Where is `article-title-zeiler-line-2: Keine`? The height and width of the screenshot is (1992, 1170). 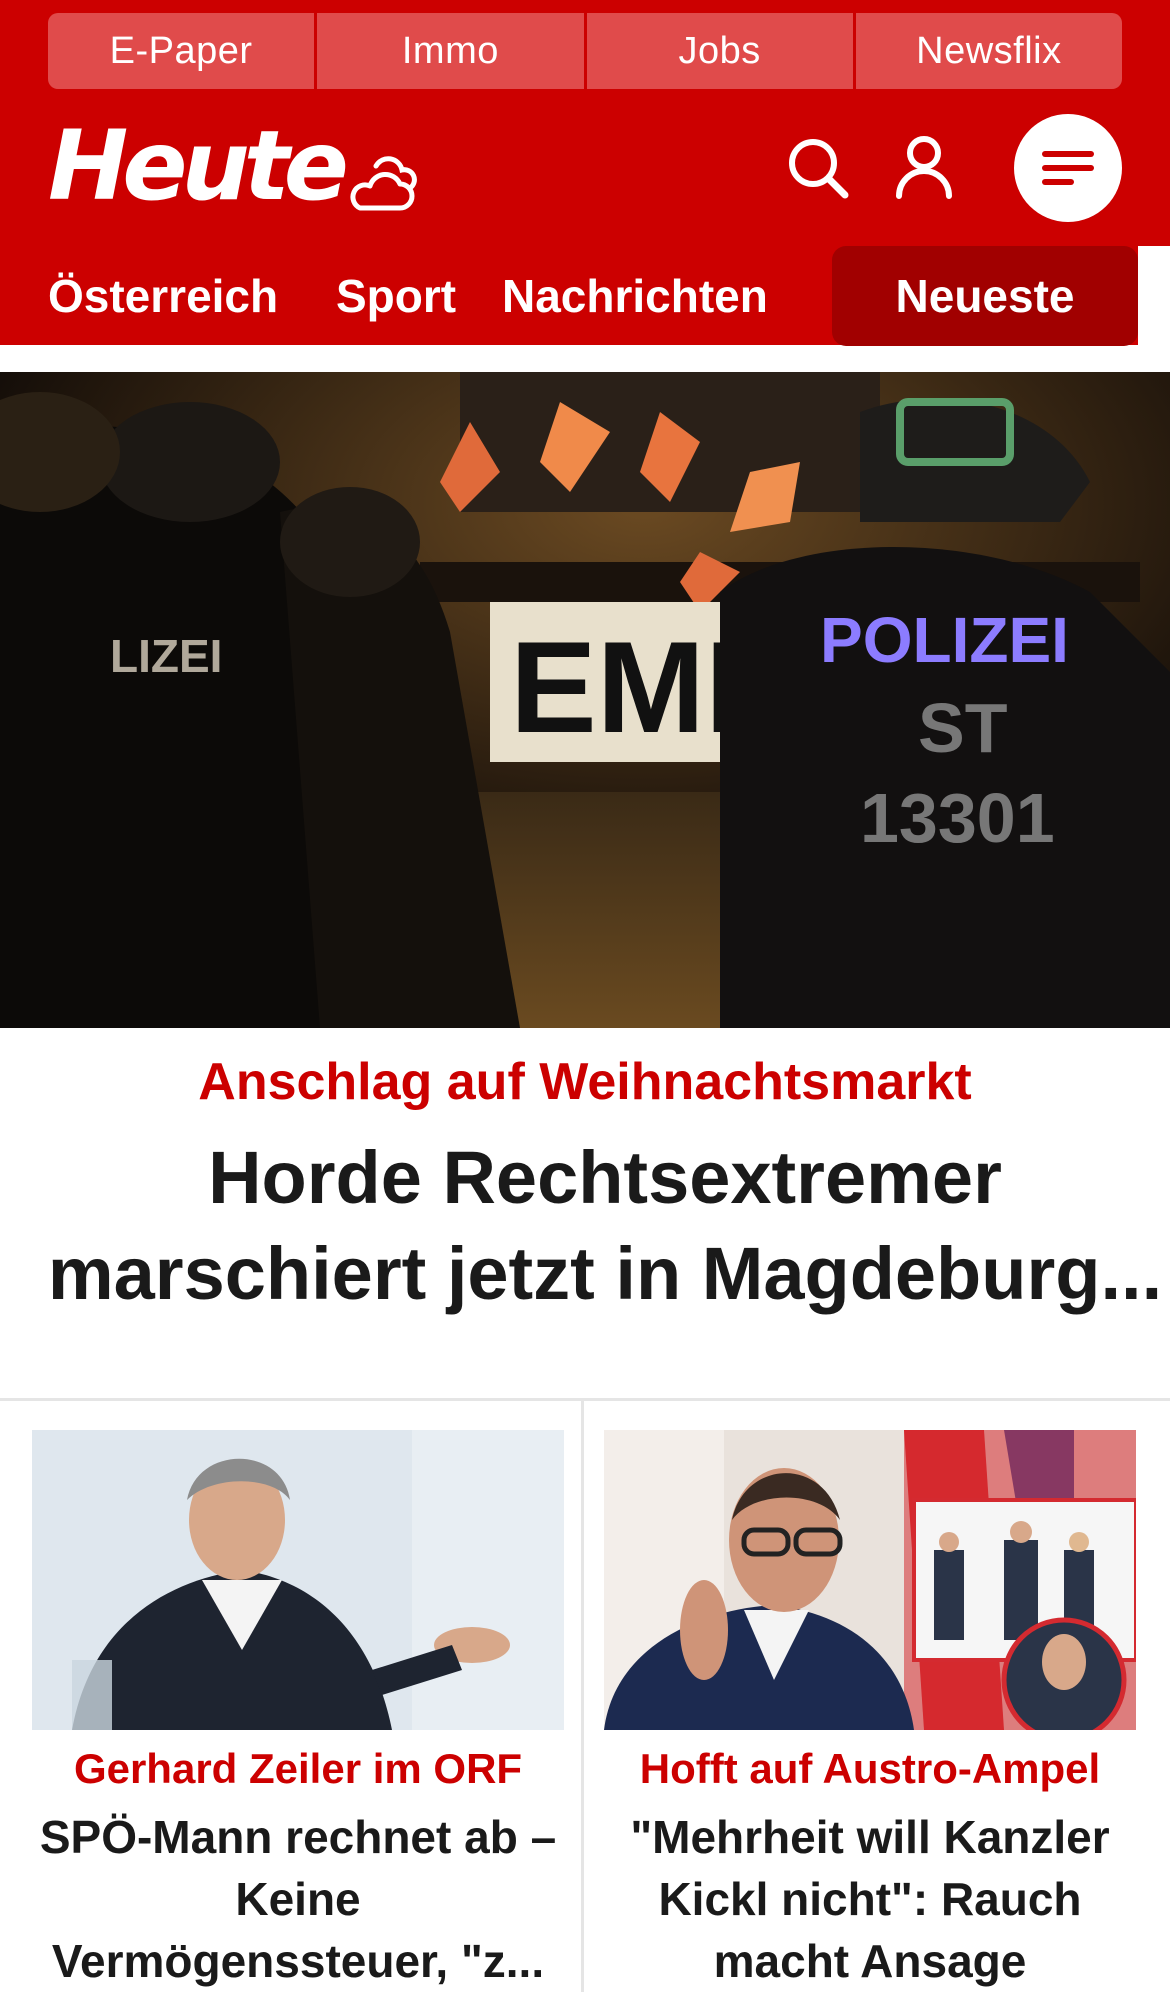 article-title-zeiler-line-2: Keine is located at coordinates (298, 1899).